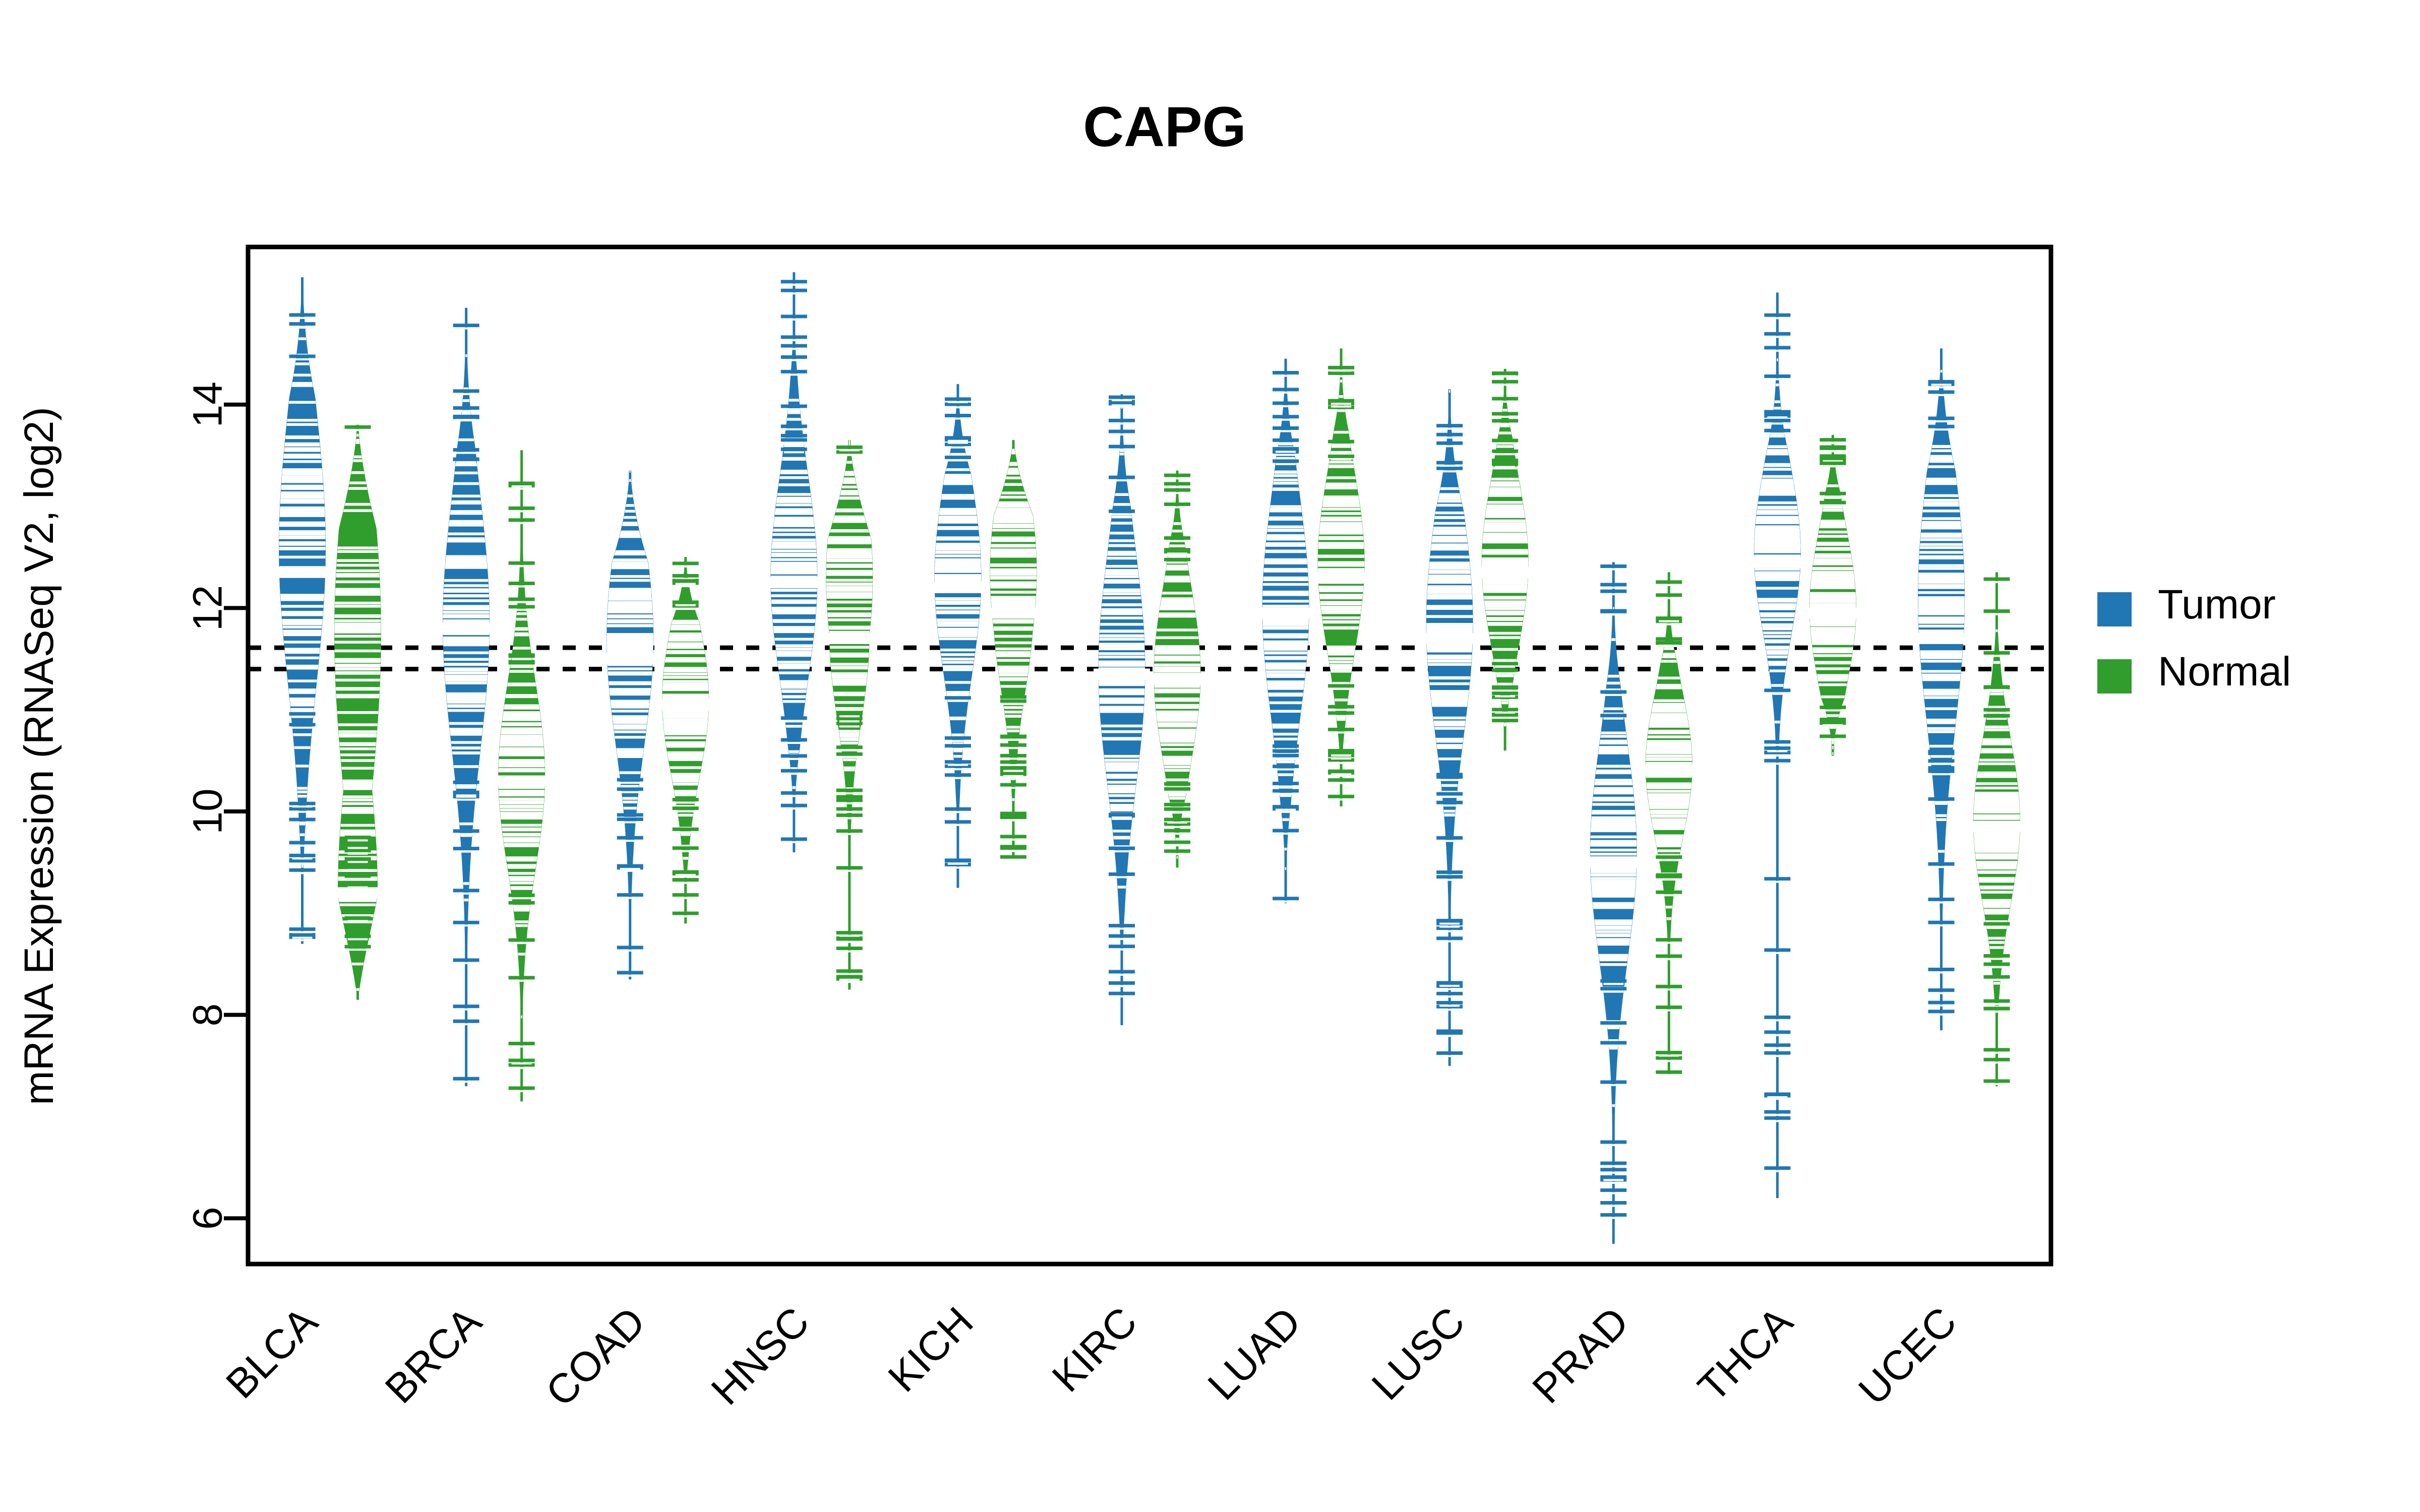 The image size is (2420, 1512). What do you see at coordinates (2114, 609) in the screenshot?
I see `legend-swatch-tumor` at bounding box center [2114, 609].